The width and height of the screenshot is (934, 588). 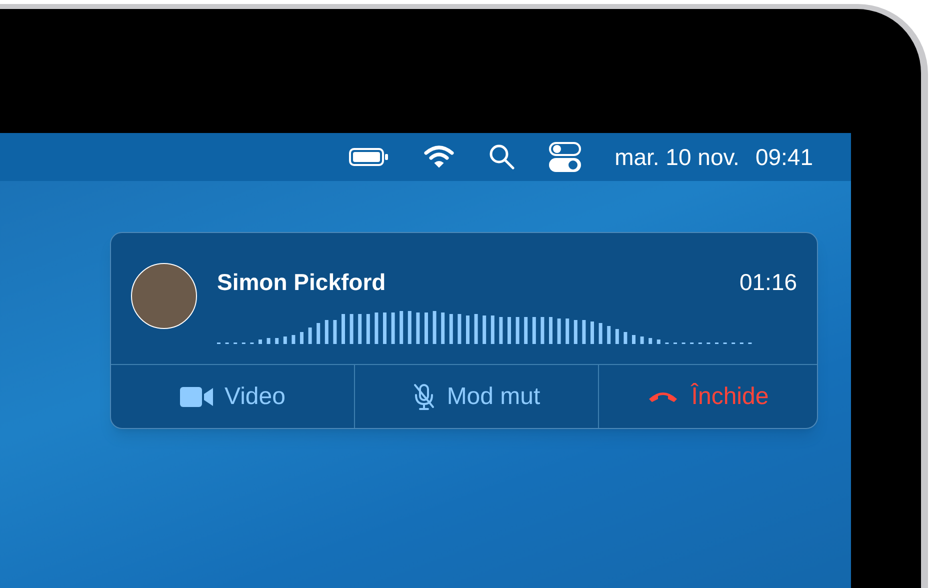 I want to click on wifi-icon, so click(x=438, y=157).